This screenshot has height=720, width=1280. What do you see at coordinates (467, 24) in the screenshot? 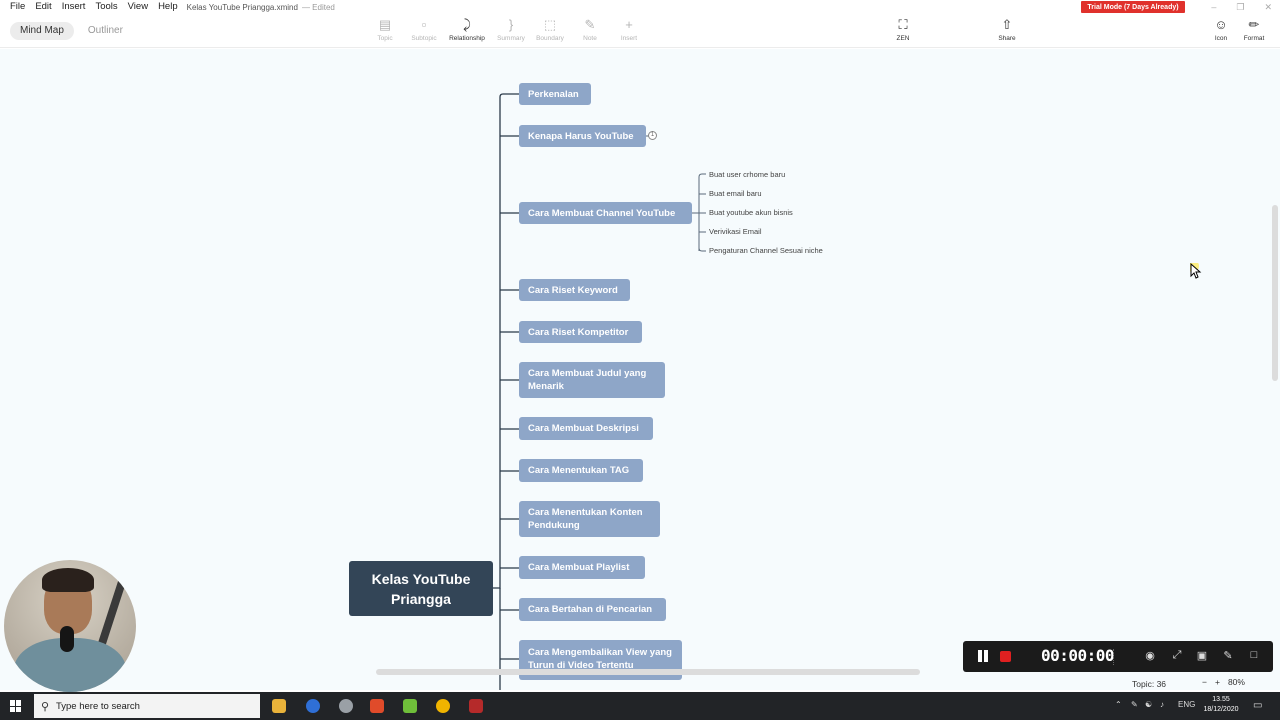
I see `relationship-icon: ⤸` at bounding box center [467, 24].